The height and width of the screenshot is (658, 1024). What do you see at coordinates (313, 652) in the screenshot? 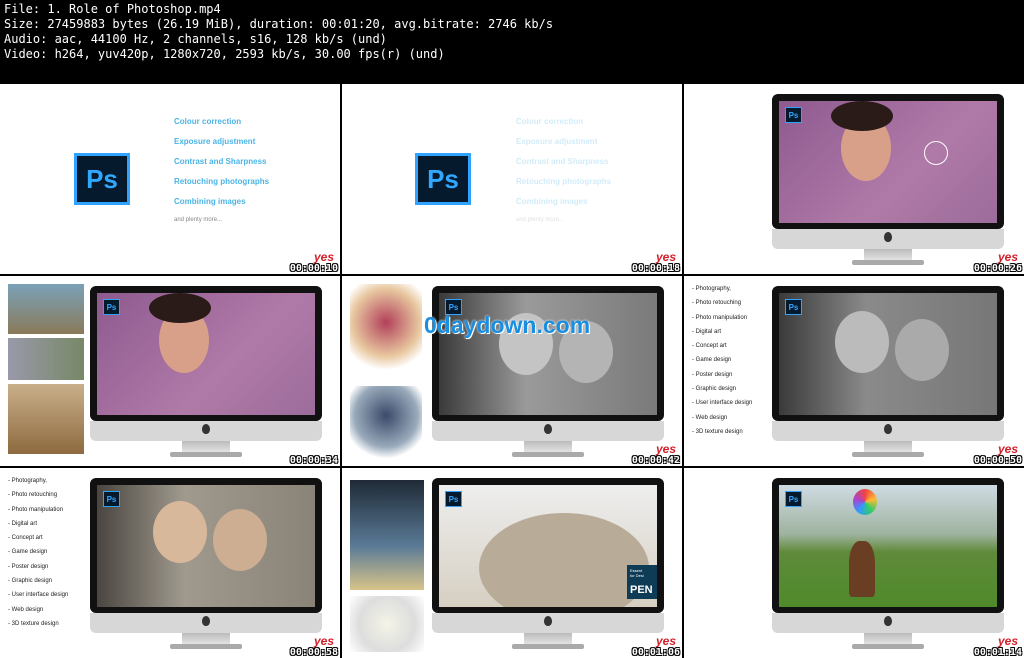
I see `timestamp: 00:00:58` at bounding box center [313, 652].